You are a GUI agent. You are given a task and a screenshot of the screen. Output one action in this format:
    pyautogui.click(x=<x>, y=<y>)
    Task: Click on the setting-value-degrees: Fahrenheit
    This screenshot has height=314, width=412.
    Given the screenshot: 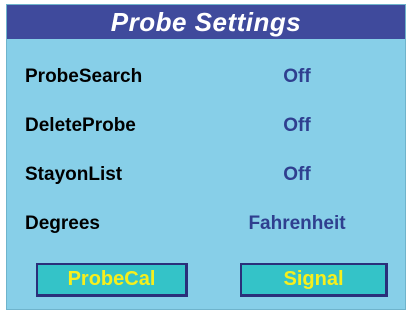 What is the action you would take?
    pyautogui.click(x=297, y=224)
    